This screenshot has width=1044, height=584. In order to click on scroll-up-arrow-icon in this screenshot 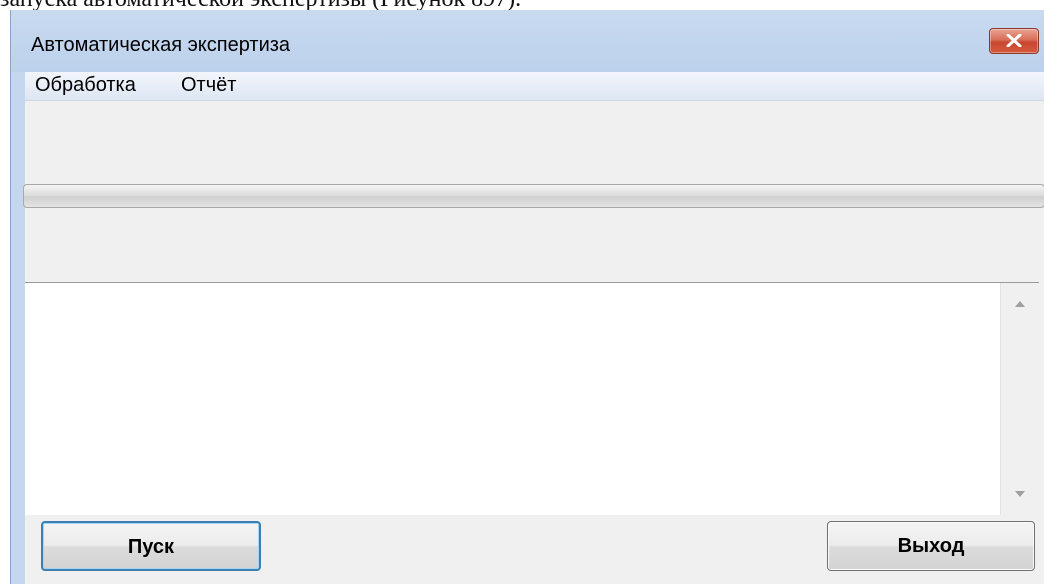, I will do `click(1020, 304)`.